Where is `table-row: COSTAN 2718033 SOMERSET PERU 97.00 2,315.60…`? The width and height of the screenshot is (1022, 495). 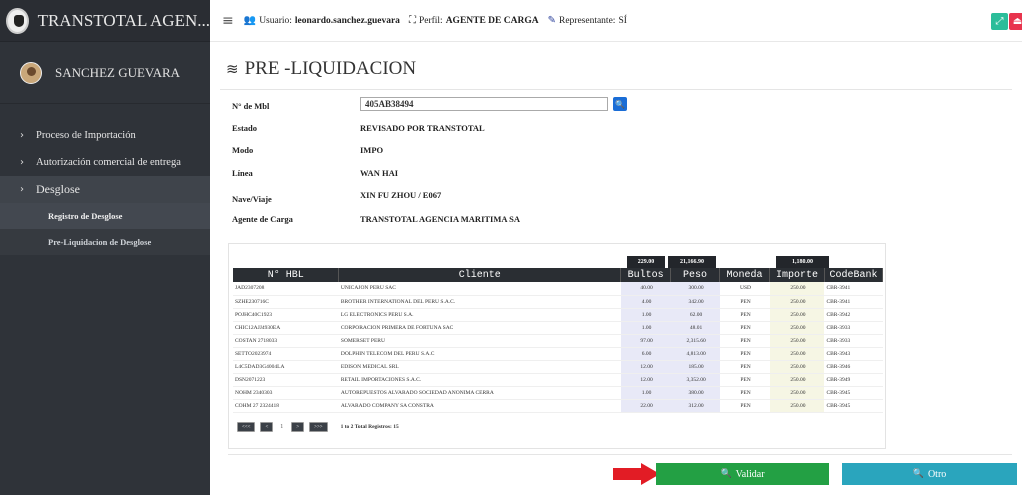 table-row: COSTAN 2718033 SOMERSET PERU 97.00 2,315.60… is located at coordinates (558, 341).